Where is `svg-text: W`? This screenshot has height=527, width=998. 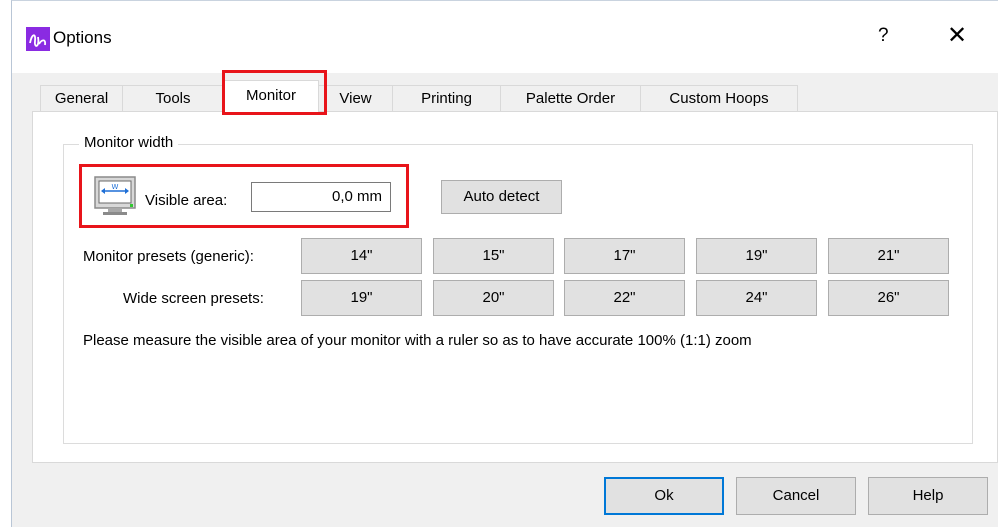 svg-text: W is located at coordinates (115, 187).